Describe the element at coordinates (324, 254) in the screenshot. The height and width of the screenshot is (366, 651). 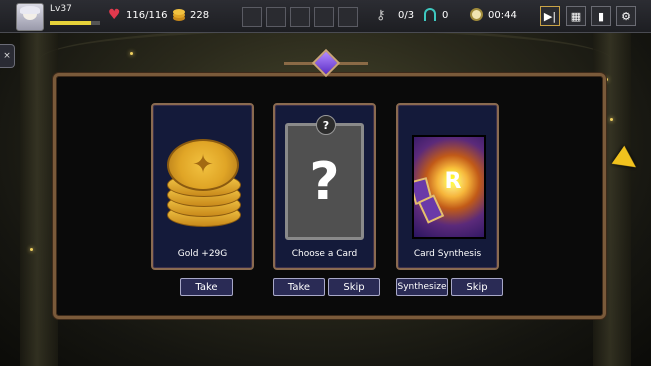
I see `reward-label: Choose a Card` at that location.